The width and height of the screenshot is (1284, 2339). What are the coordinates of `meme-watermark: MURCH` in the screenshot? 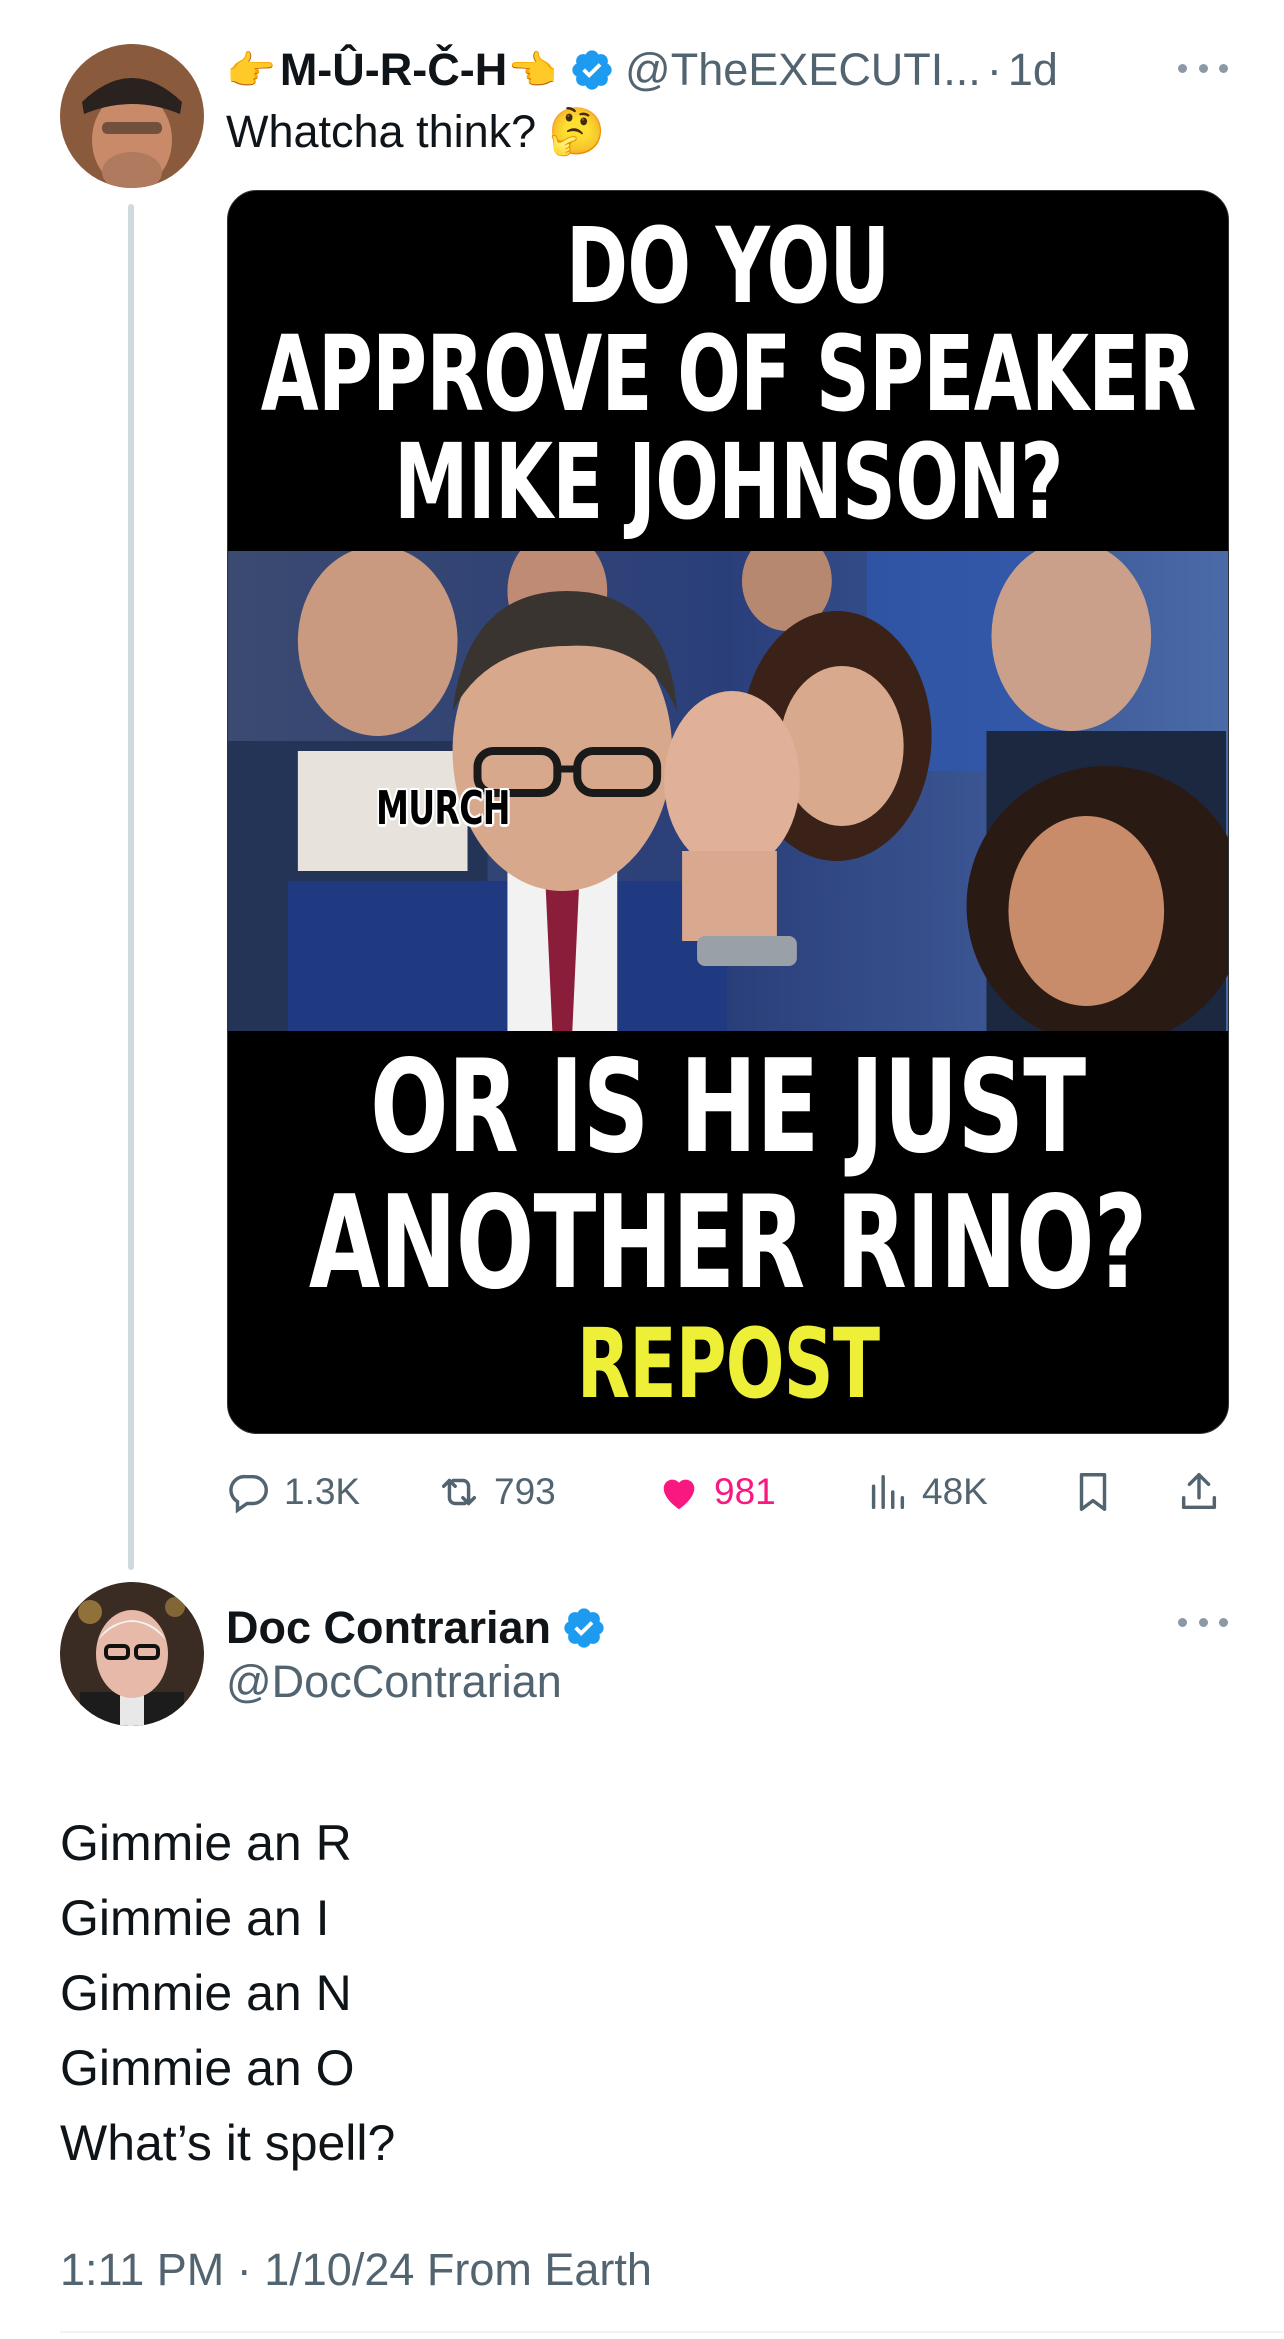 It's located at (443, 808).